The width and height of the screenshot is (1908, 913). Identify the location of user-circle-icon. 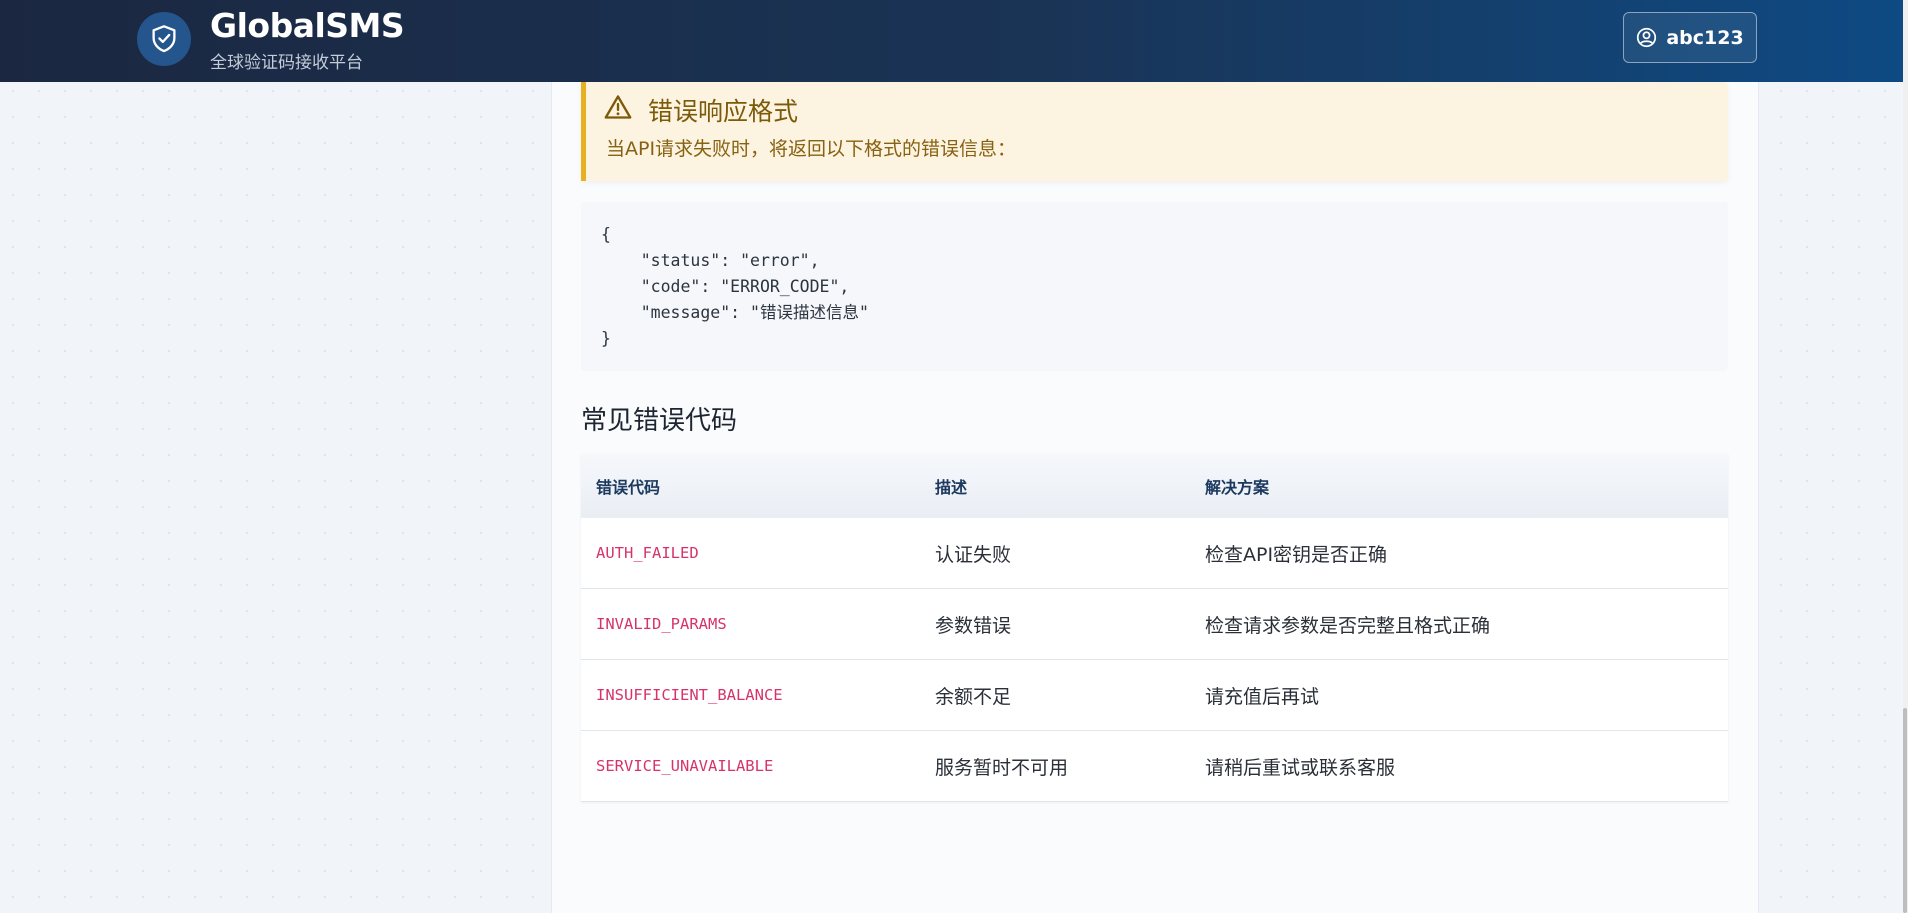
(1647, 37).